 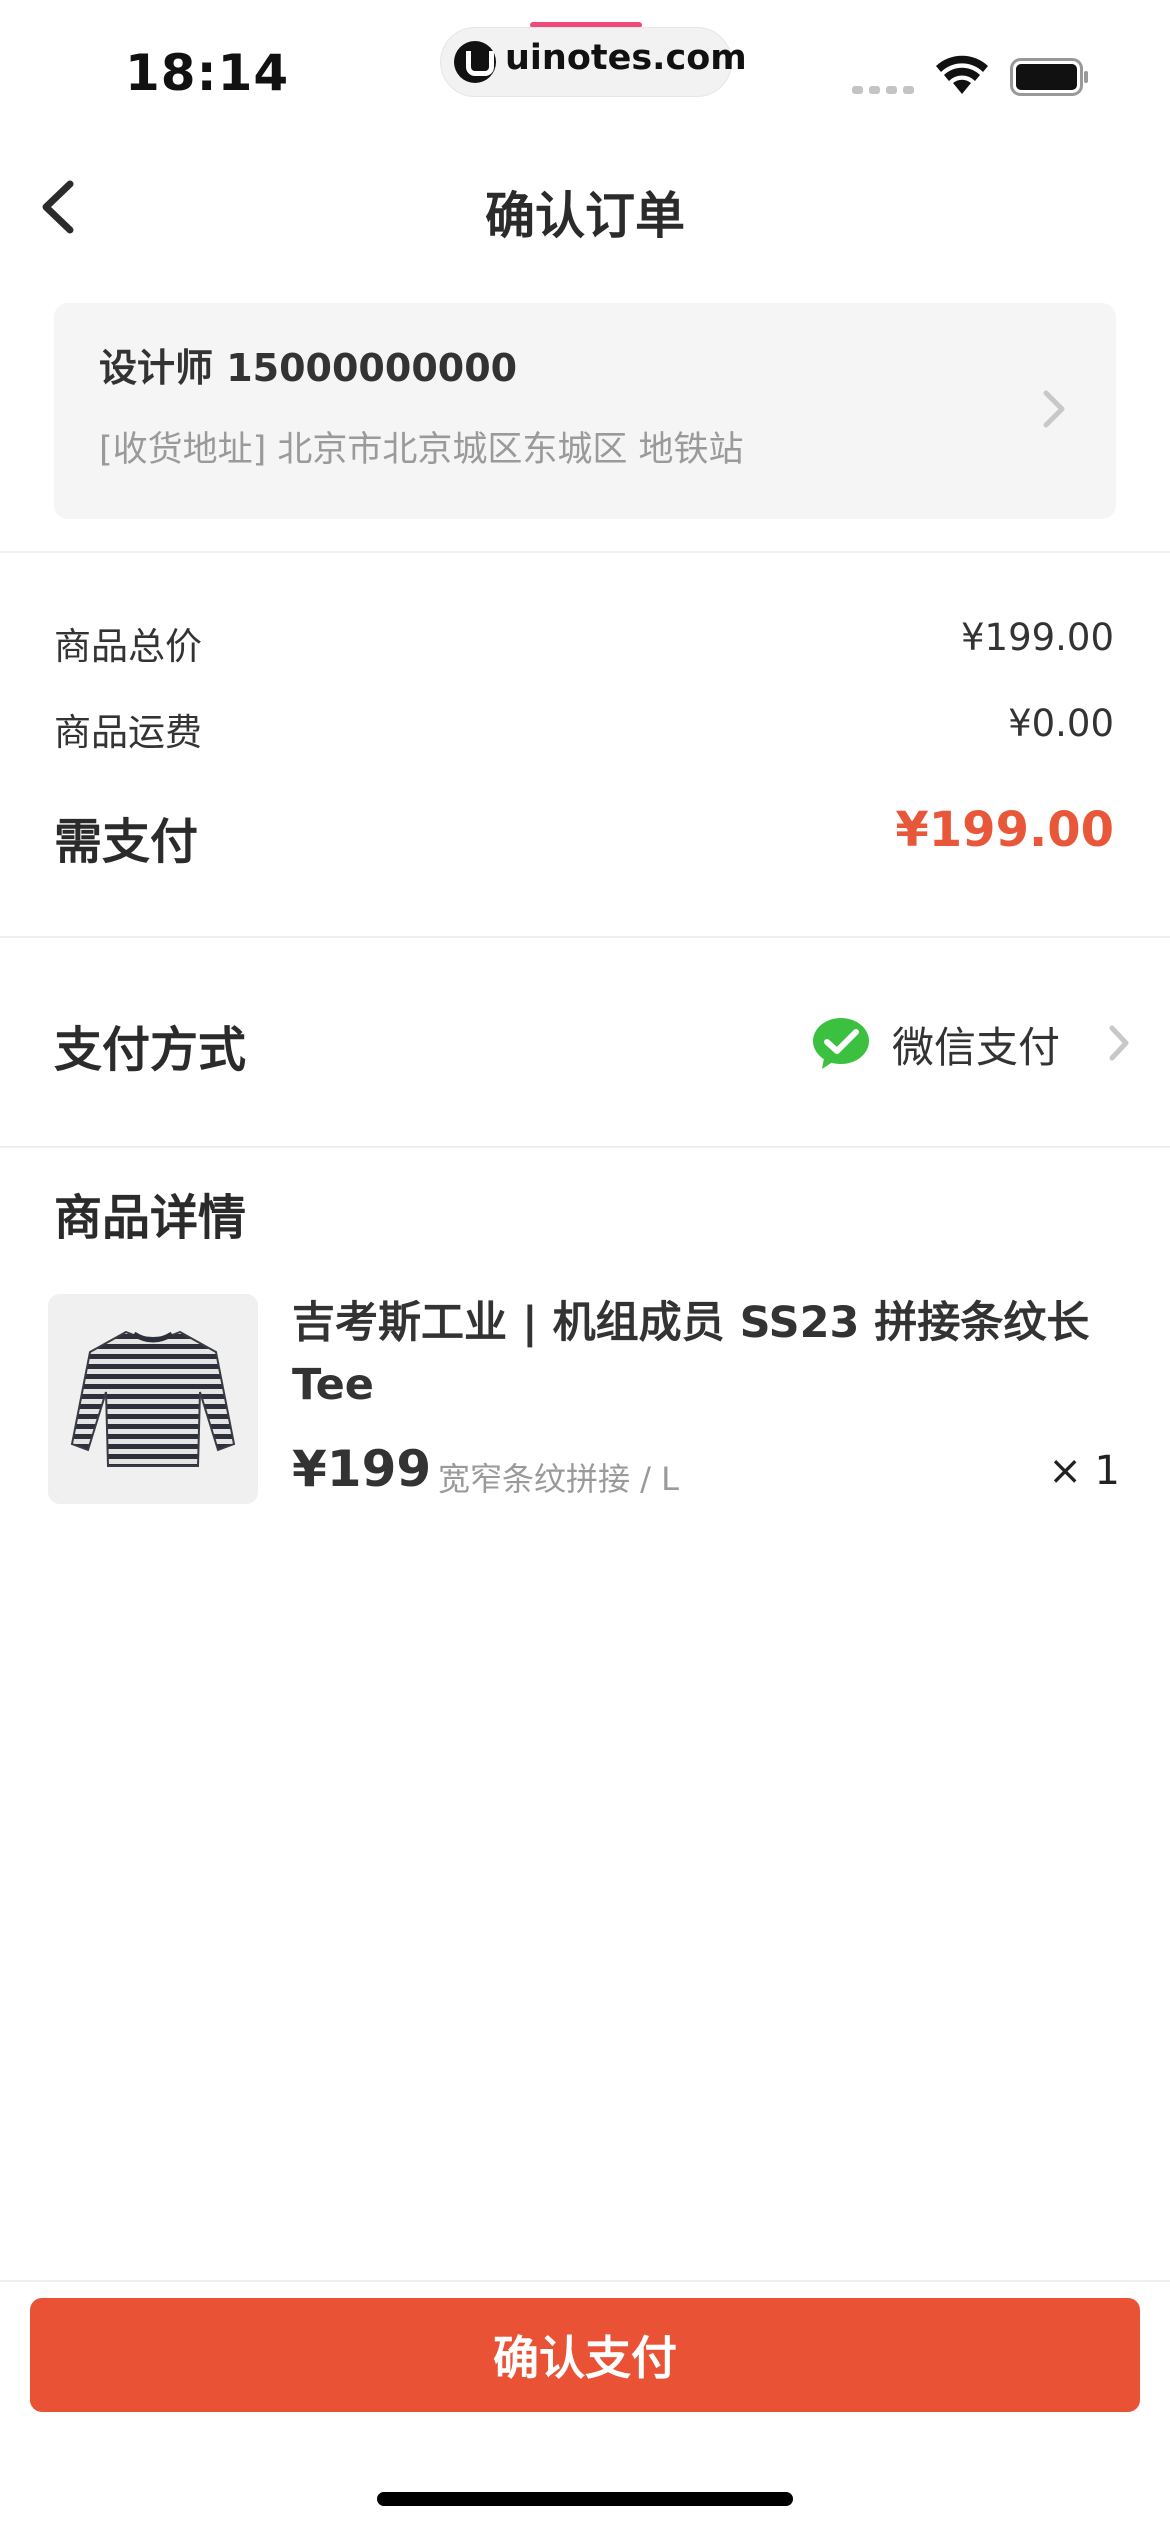 I want to click on product-image, so click(x=153, y=1399).